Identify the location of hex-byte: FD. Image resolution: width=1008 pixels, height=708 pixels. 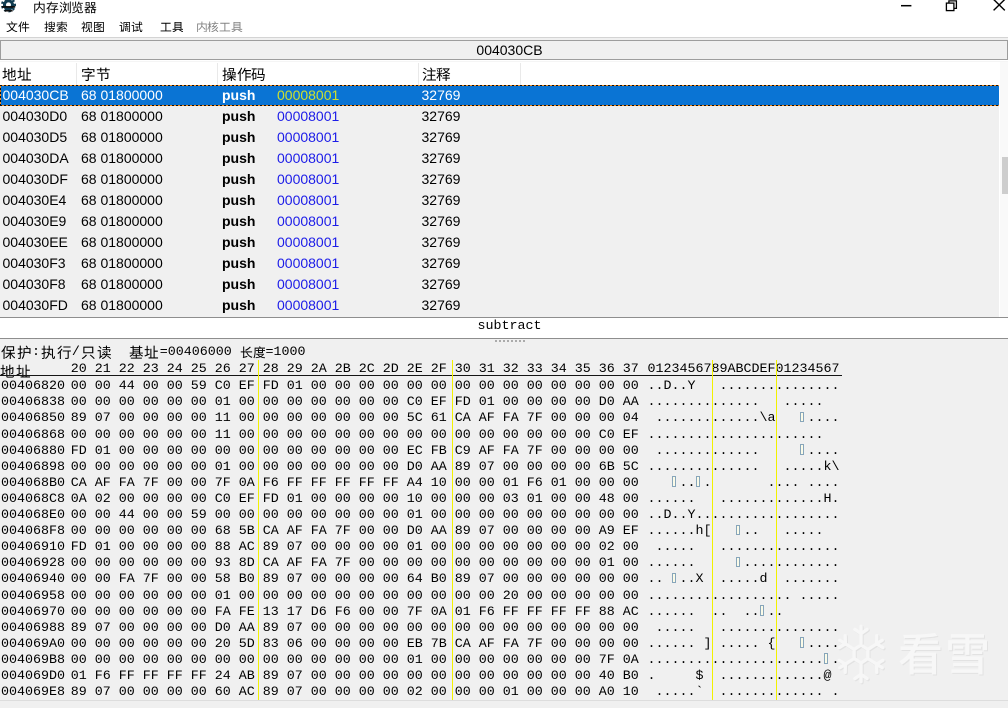
(79, 452).